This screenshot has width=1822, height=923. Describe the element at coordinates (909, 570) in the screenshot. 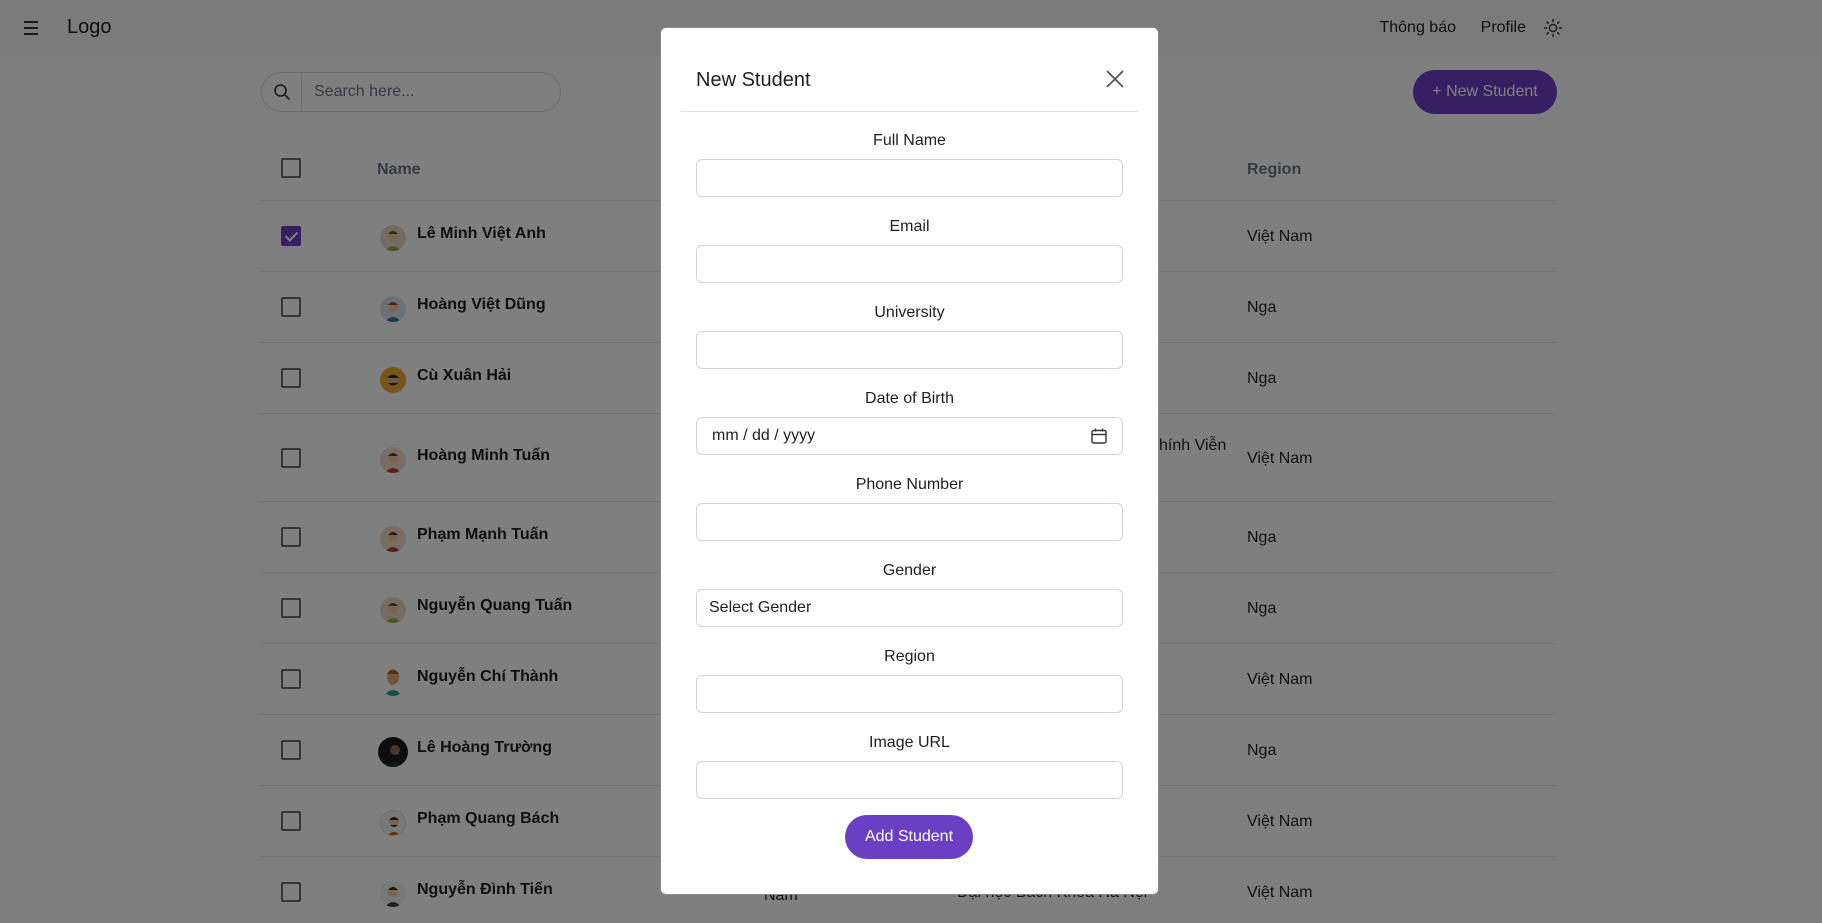

I see `gender-label: Gender` at that location.